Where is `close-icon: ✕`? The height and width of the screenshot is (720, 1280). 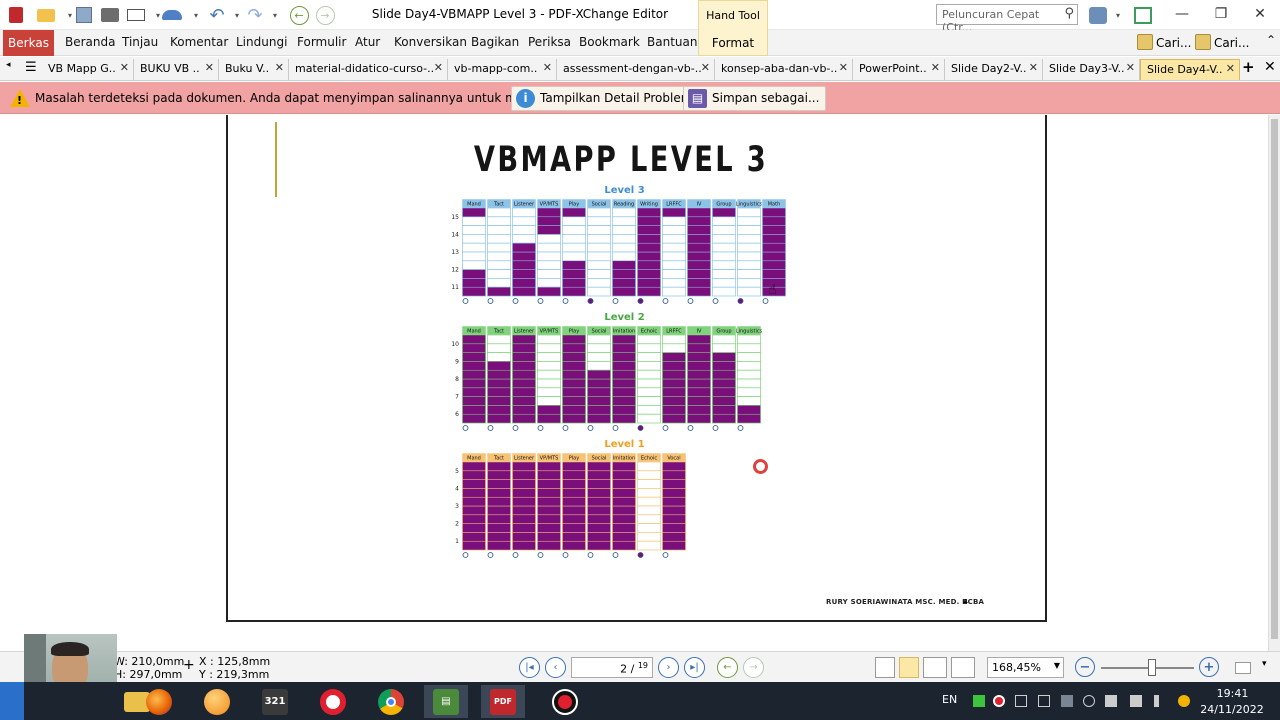
close-icon: ✕ is located at coordinates (1260, 14).